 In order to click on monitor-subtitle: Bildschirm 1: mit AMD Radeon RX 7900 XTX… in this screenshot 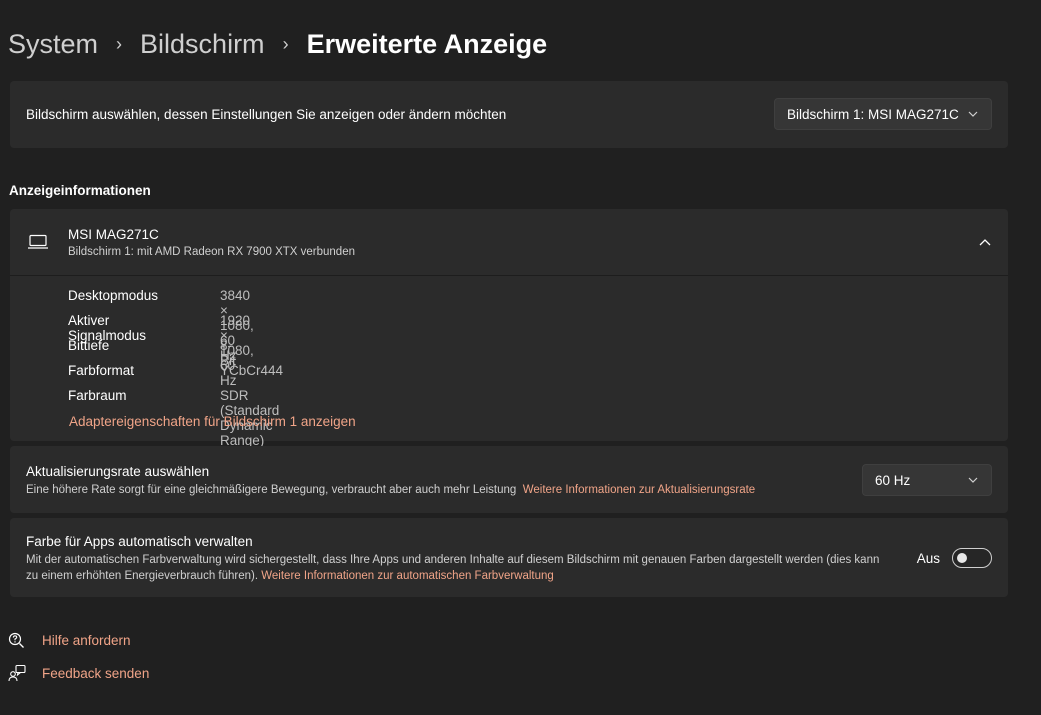, I will do `click(211, 252)`.